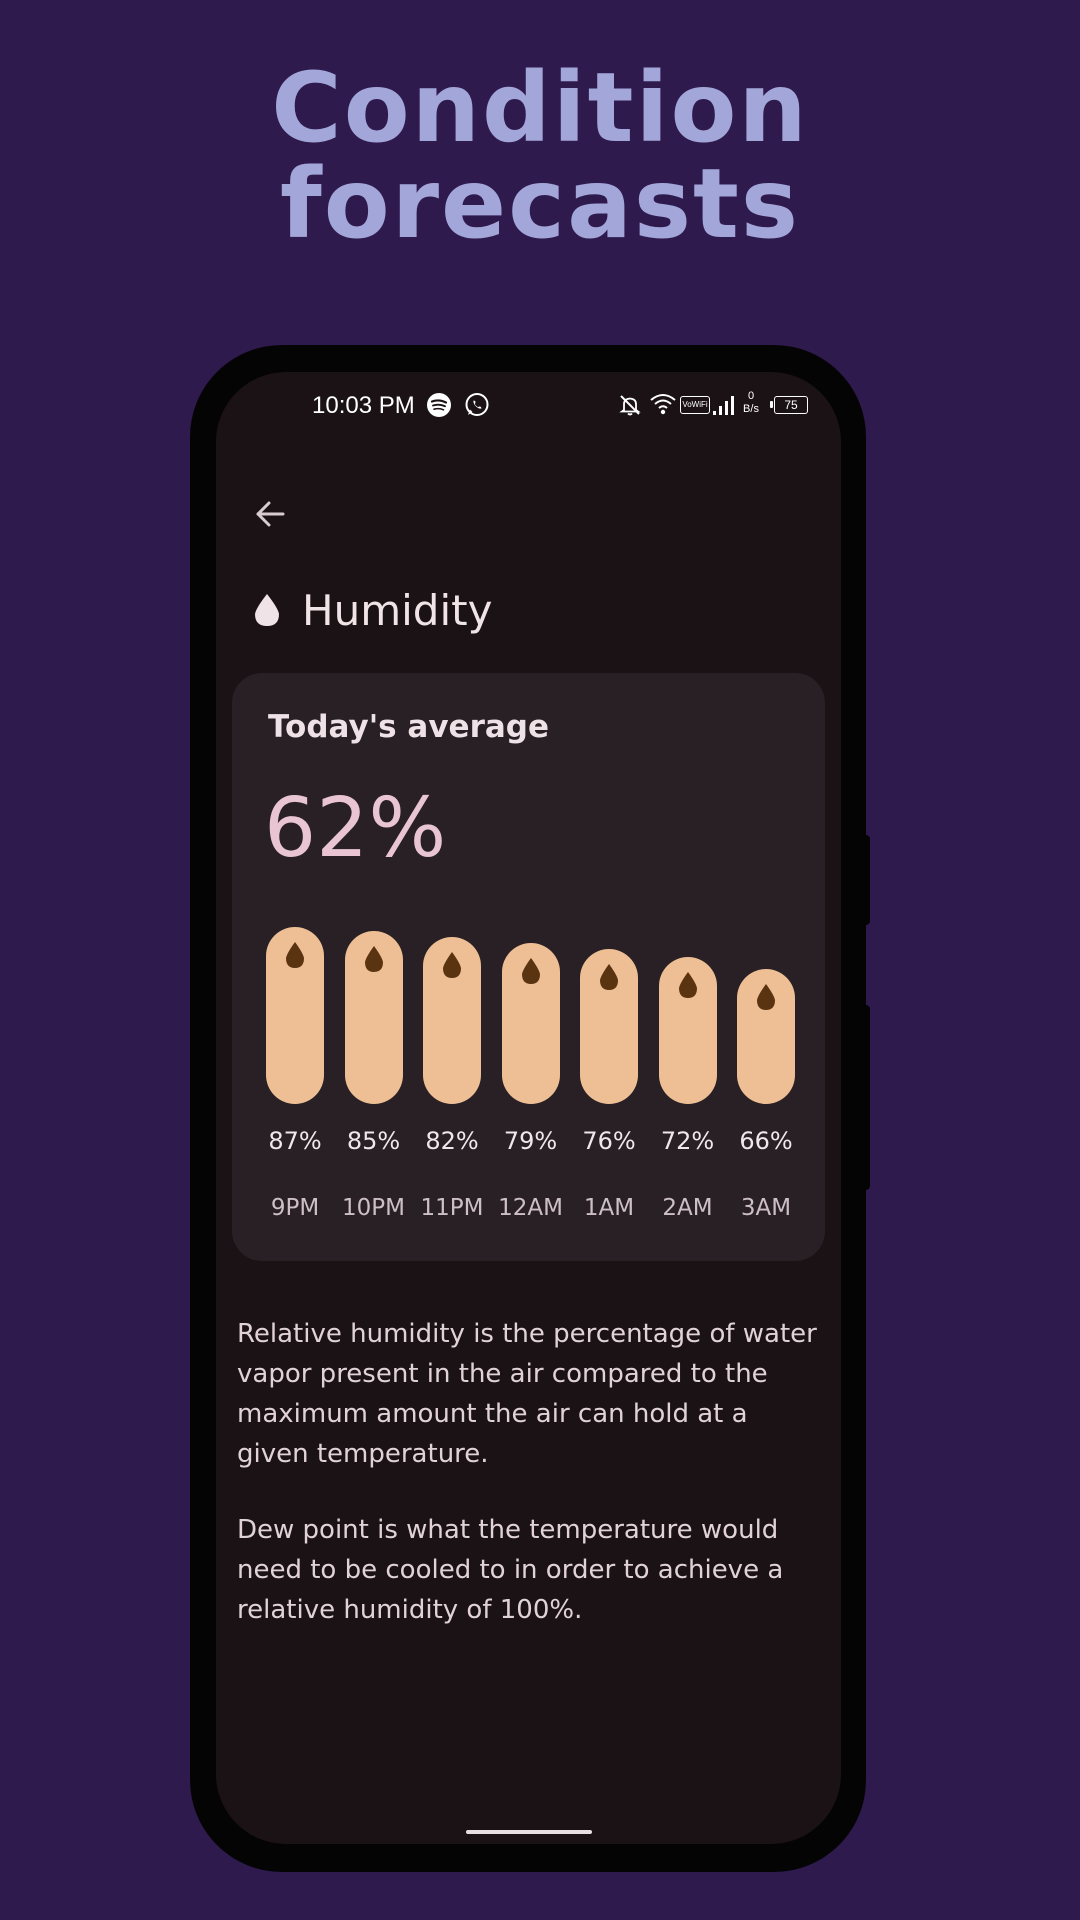 The height and width of the screenshot is (1920, 1080). Describe the element at coordinates (529, 1832) in the screenshot. I see `home-indicator` at that location.